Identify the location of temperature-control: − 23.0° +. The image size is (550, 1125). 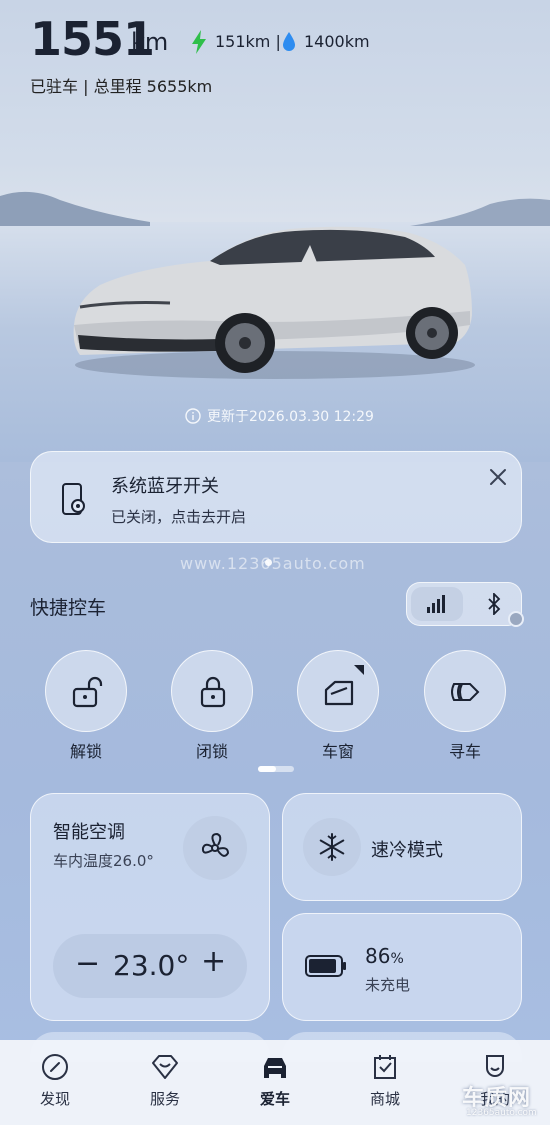
(150, 966).